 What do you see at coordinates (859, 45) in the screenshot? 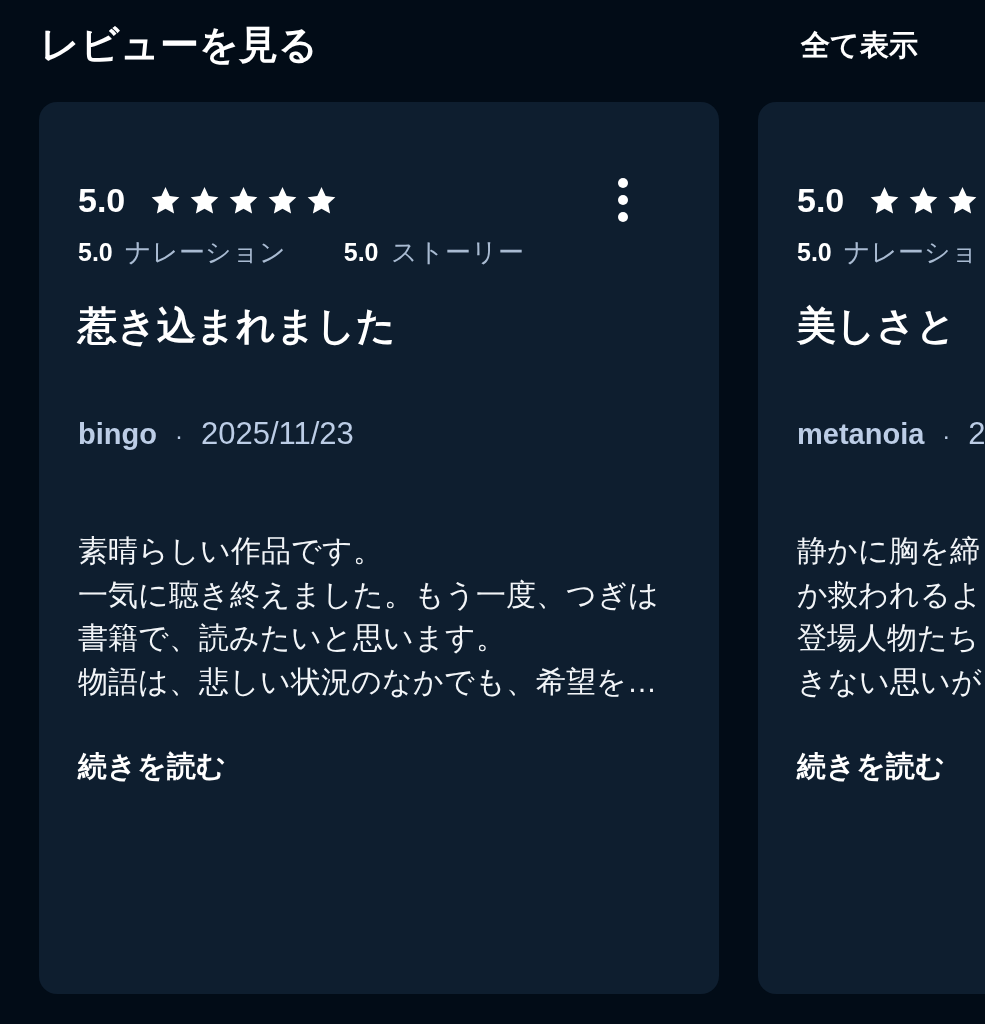
I see `see-all-link: 全て表示` at bounding box center [859, 45].